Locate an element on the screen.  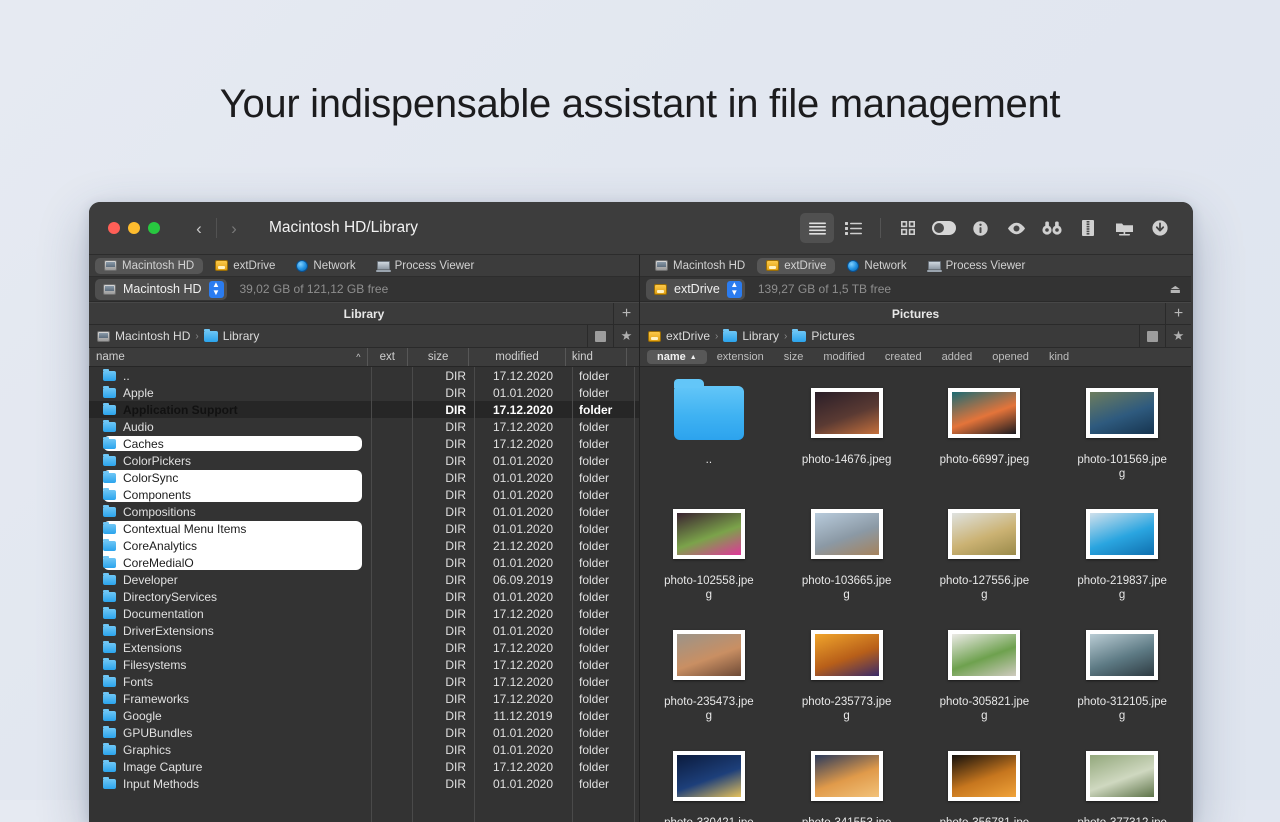
toggle-switch-icon is located at coordinates (944, 228).